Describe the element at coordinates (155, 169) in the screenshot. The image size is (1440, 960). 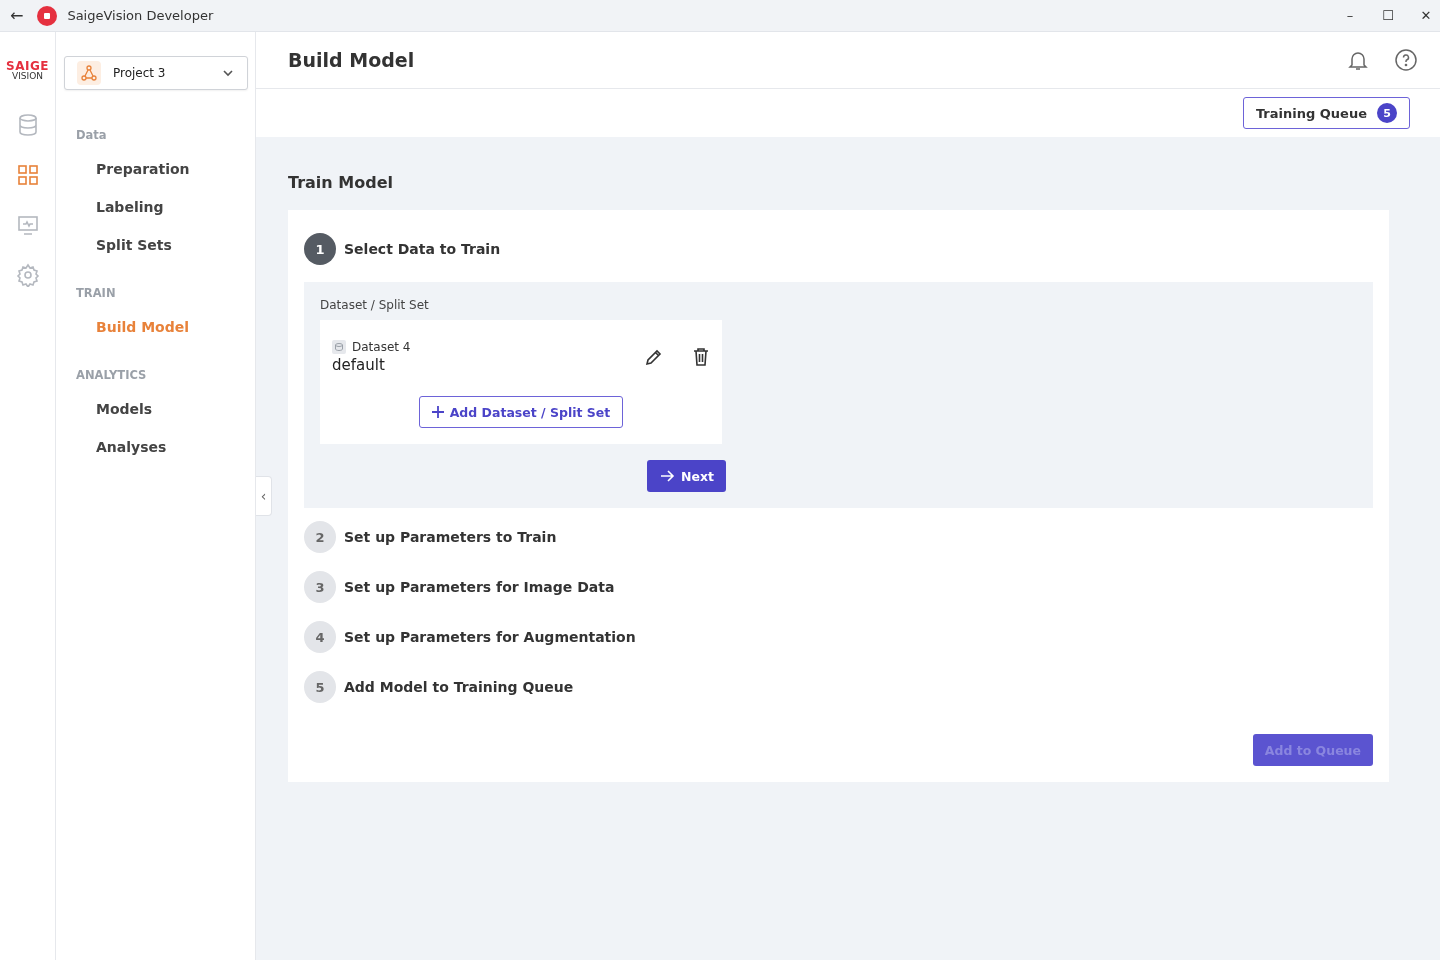
I see `nav-item: Preparation` at that location.